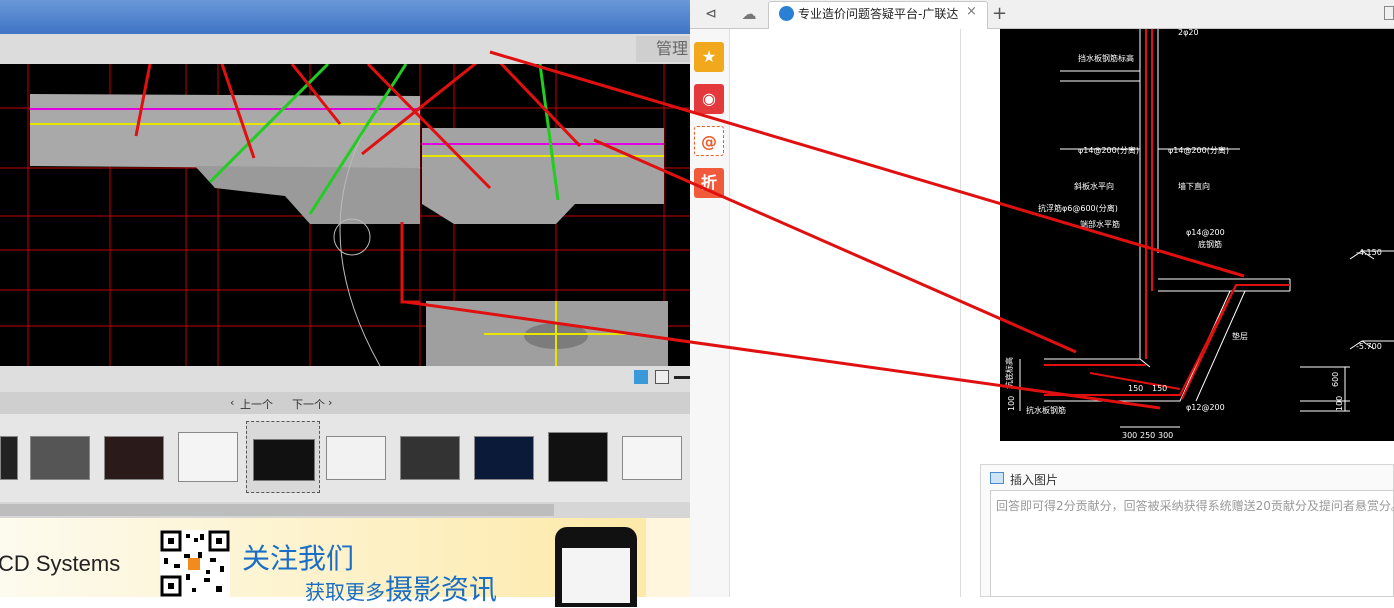  I want to click on svg-text: 600, so click(1335, 379).